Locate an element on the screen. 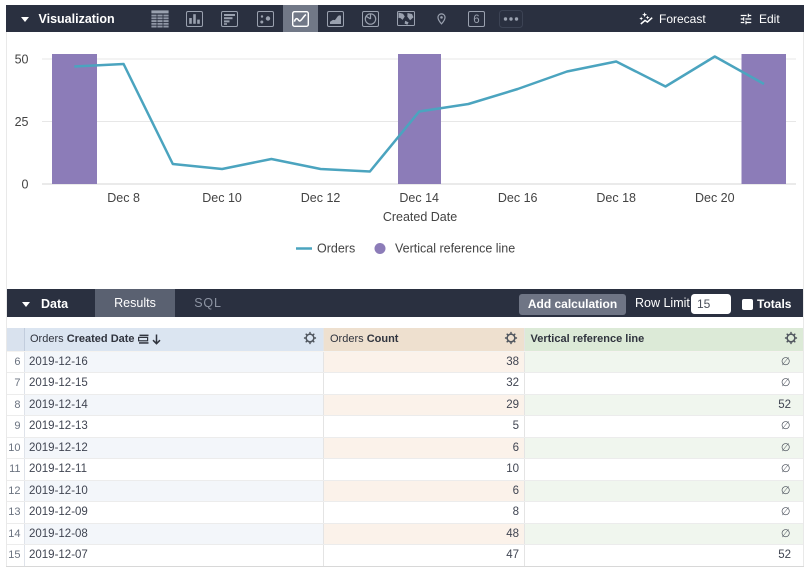  svg-text: Vertical reference line is located at coordinates (455, 249).